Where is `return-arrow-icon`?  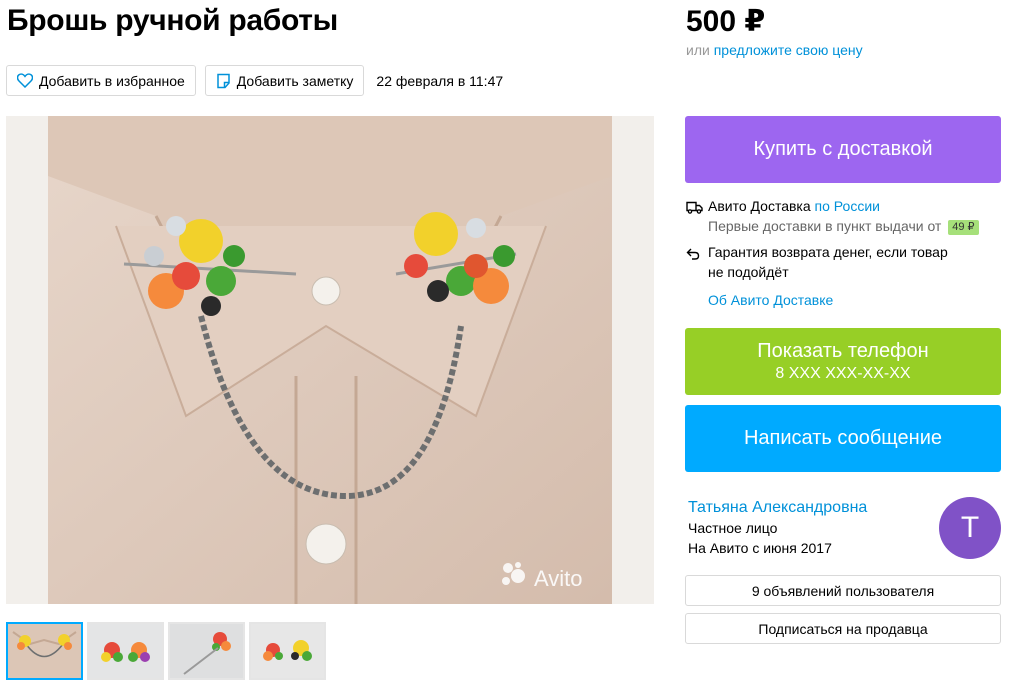 return-arrow-icon is located at coordinates (693, 254).